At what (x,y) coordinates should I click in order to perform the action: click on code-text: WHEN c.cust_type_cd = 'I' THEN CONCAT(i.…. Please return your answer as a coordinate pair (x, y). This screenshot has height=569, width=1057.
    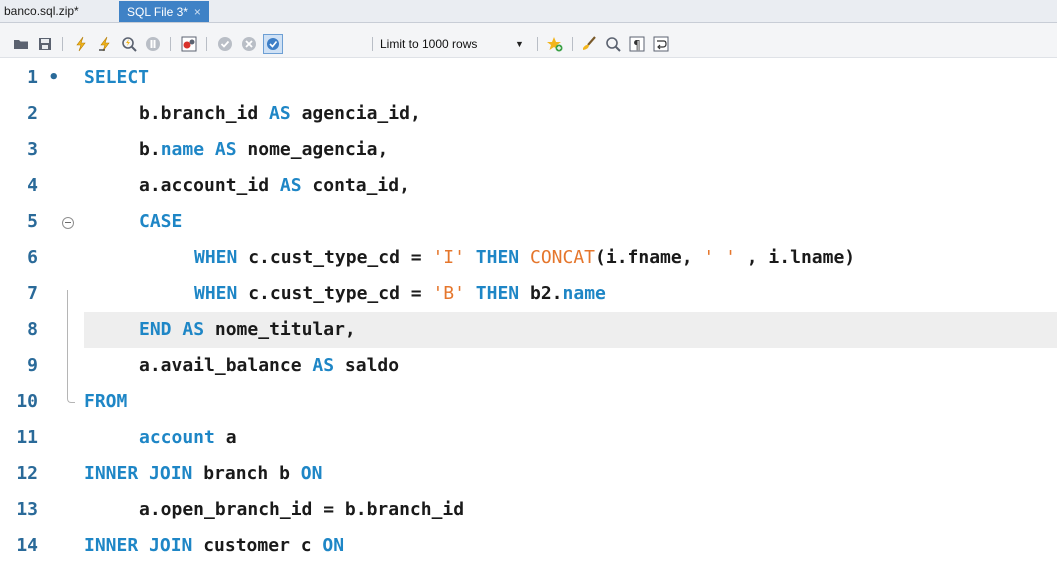
    Looking at the image, I should click on (524, 258).